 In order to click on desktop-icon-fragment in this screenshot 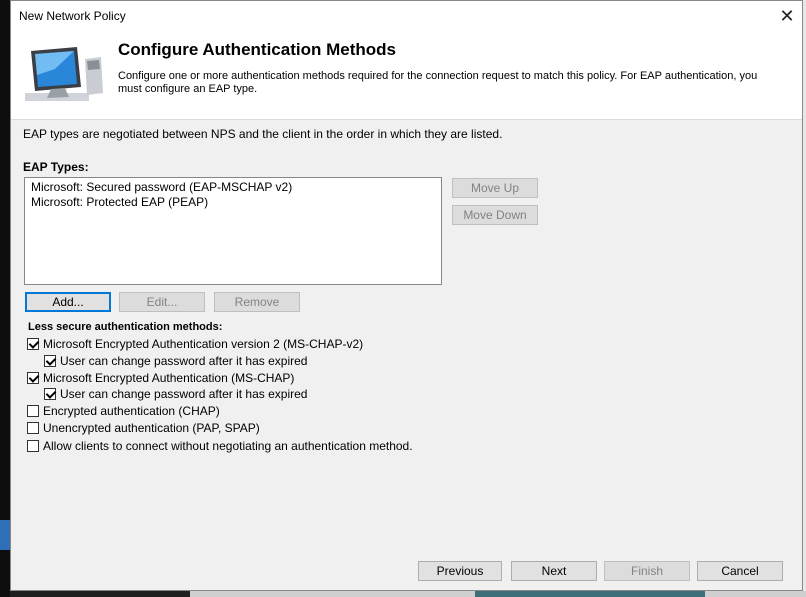, I will do `click(5, 535)`.